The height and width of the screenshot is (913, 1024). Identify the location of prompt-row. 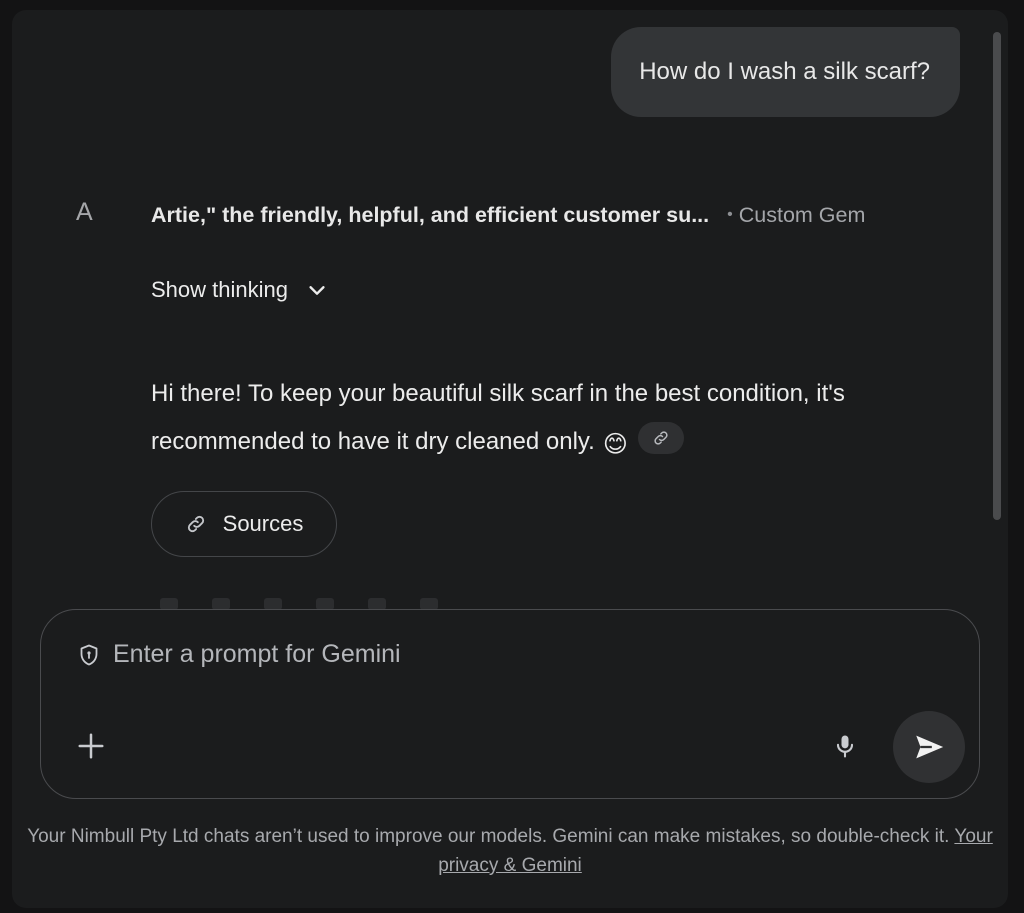
(445, 654).